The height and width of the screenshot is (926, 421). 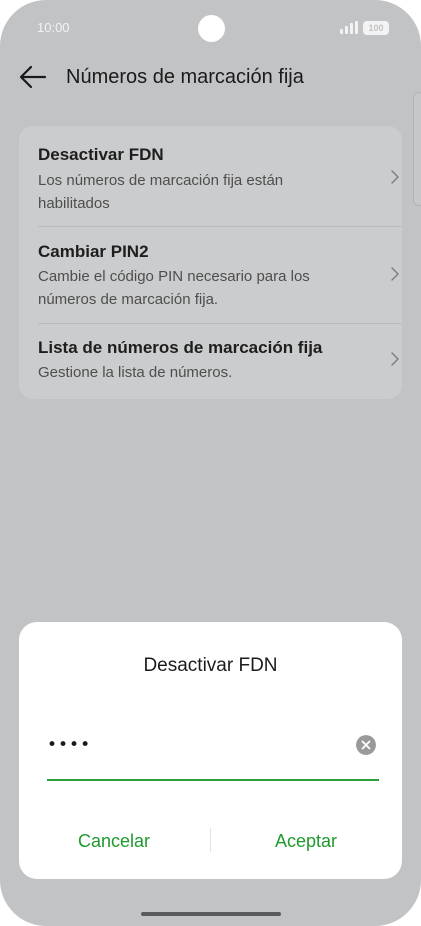 What do you see at coordinates (366, 745) in the screenshot?
I see `clear-circle-icon` at bounding box center [366, 745].